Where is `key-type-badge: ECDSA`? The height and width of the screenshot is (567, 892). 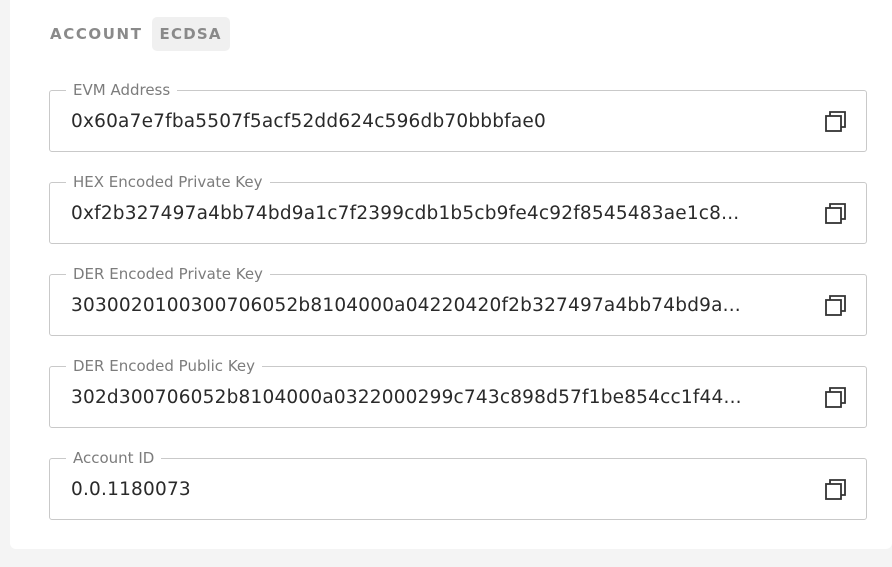
key-type-badge: ECDSA is located at coordinates (190, 34).